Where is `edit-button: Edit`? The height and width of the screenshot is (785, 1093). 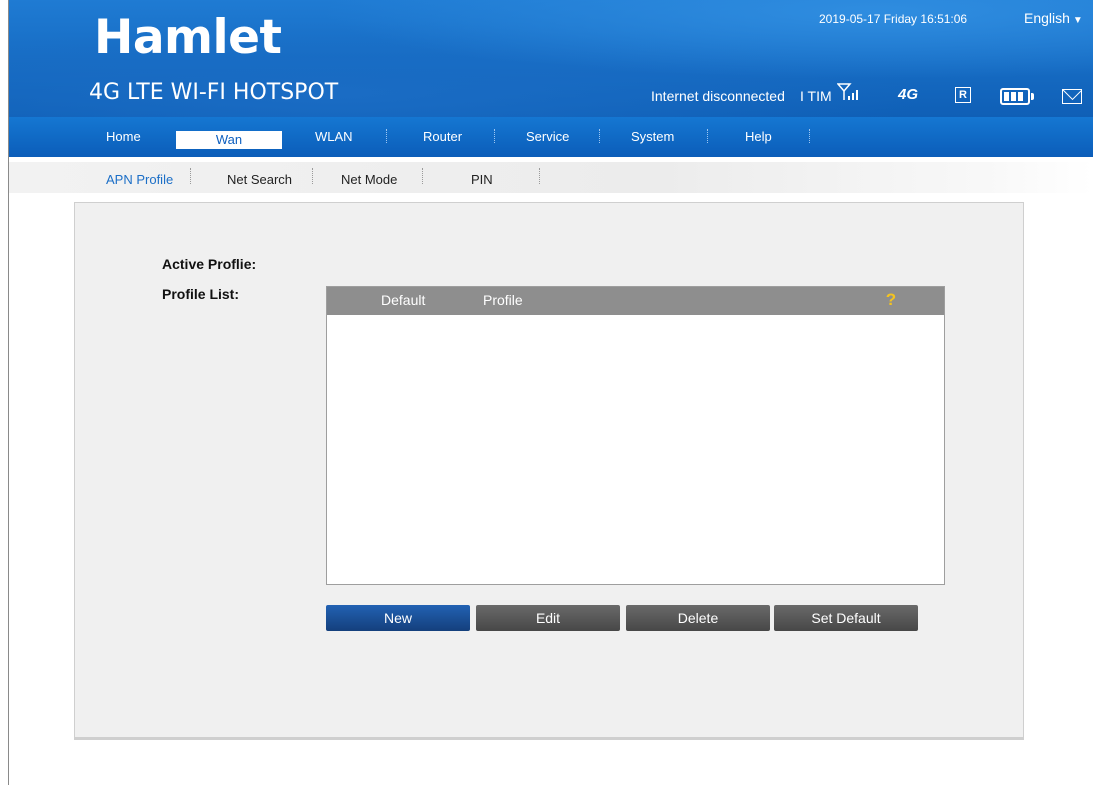 edit-button: Edit is located at coordinates (548, 618).